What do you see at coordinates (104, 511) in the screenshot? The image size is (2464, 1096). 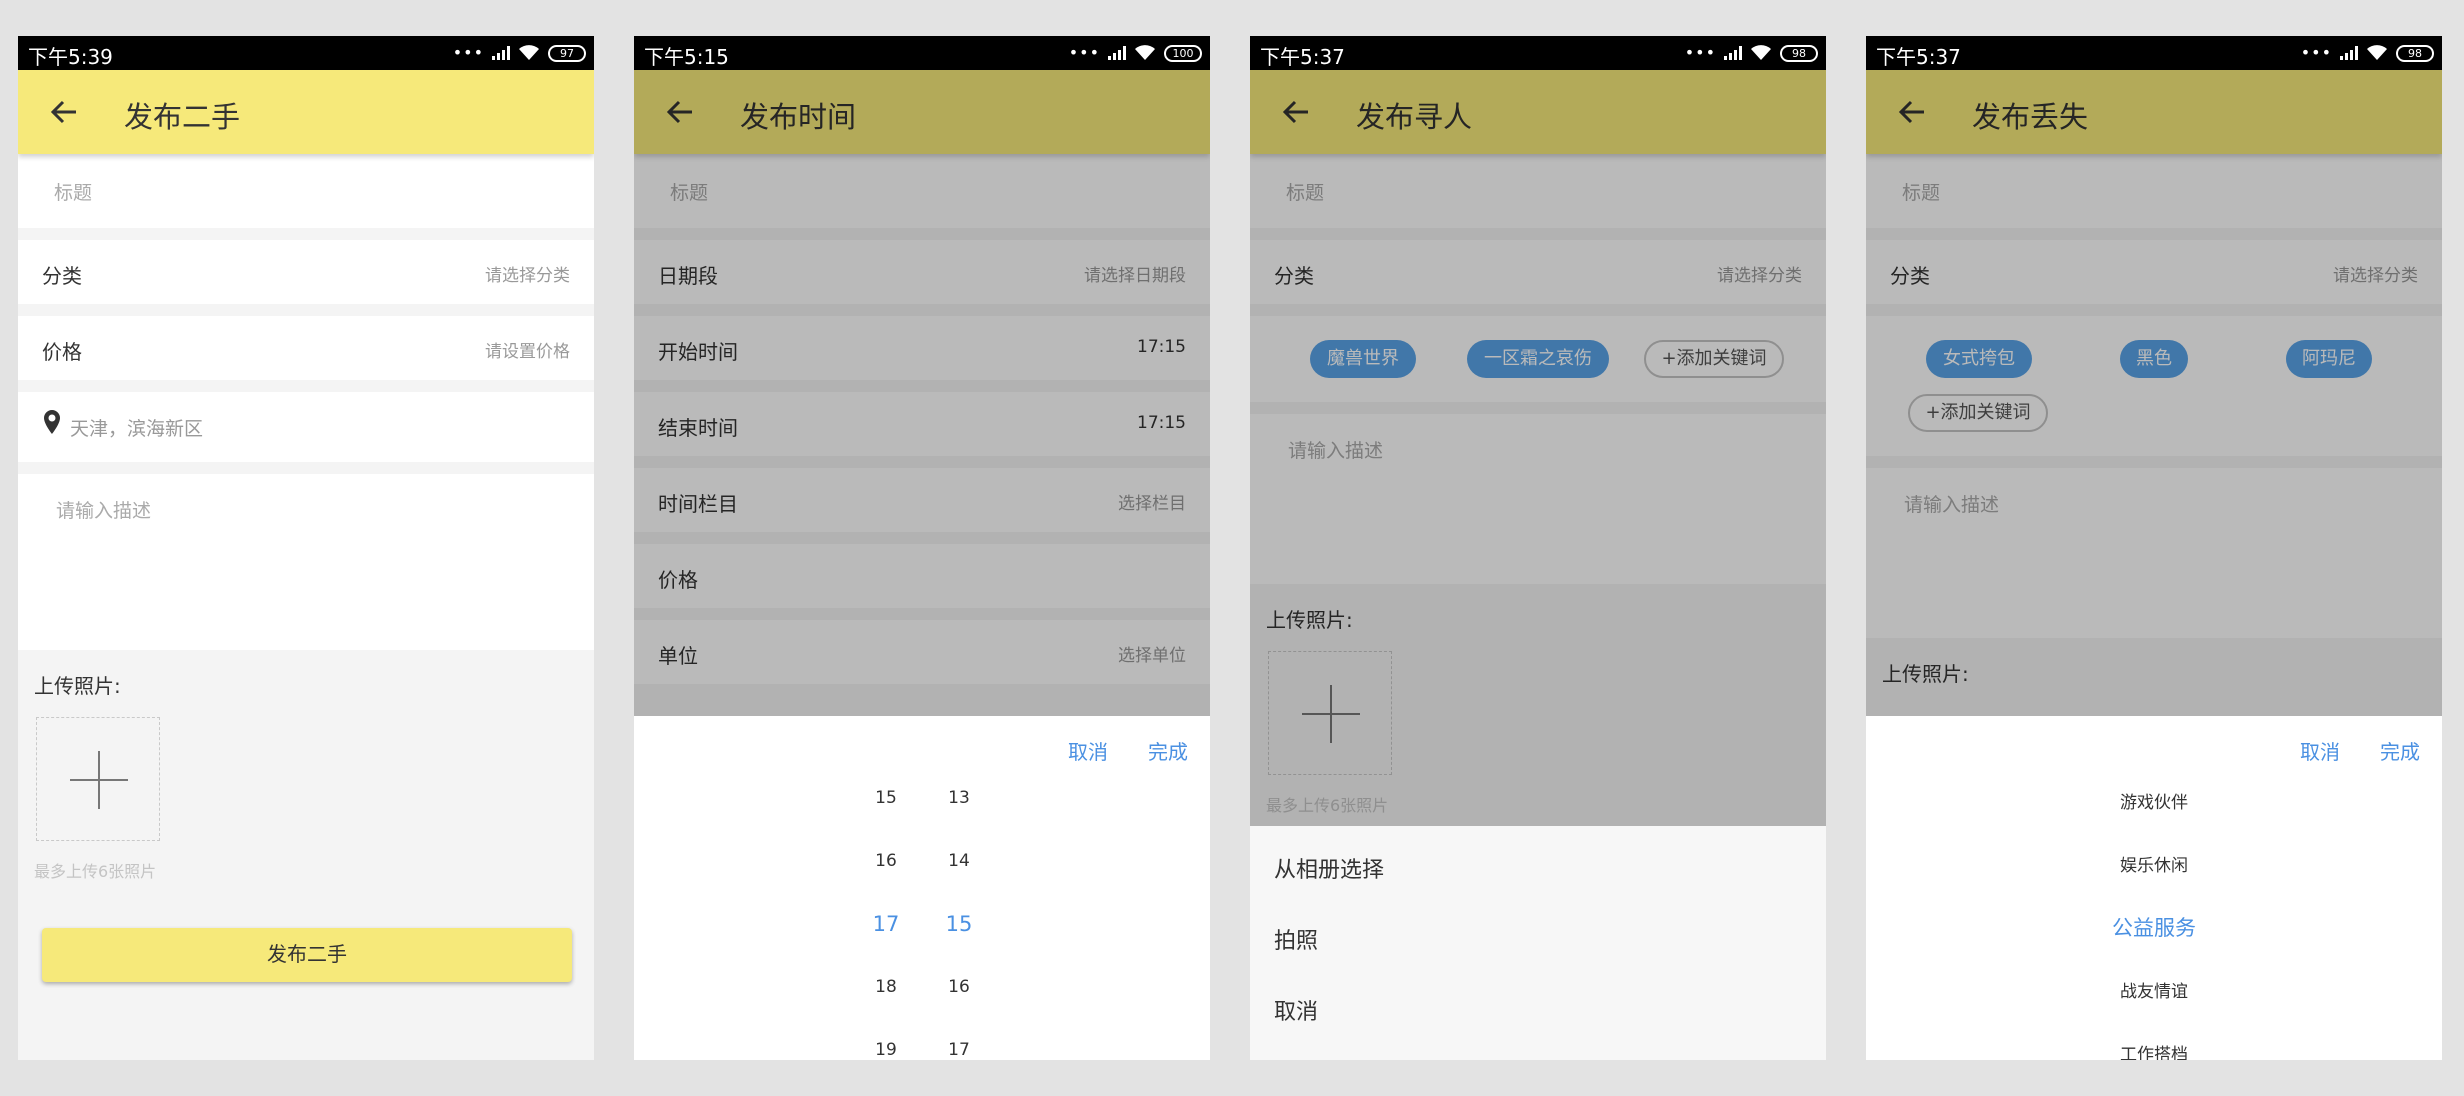 I see `description-placeholder: 请输入描述` at bounding box center [104, 511].